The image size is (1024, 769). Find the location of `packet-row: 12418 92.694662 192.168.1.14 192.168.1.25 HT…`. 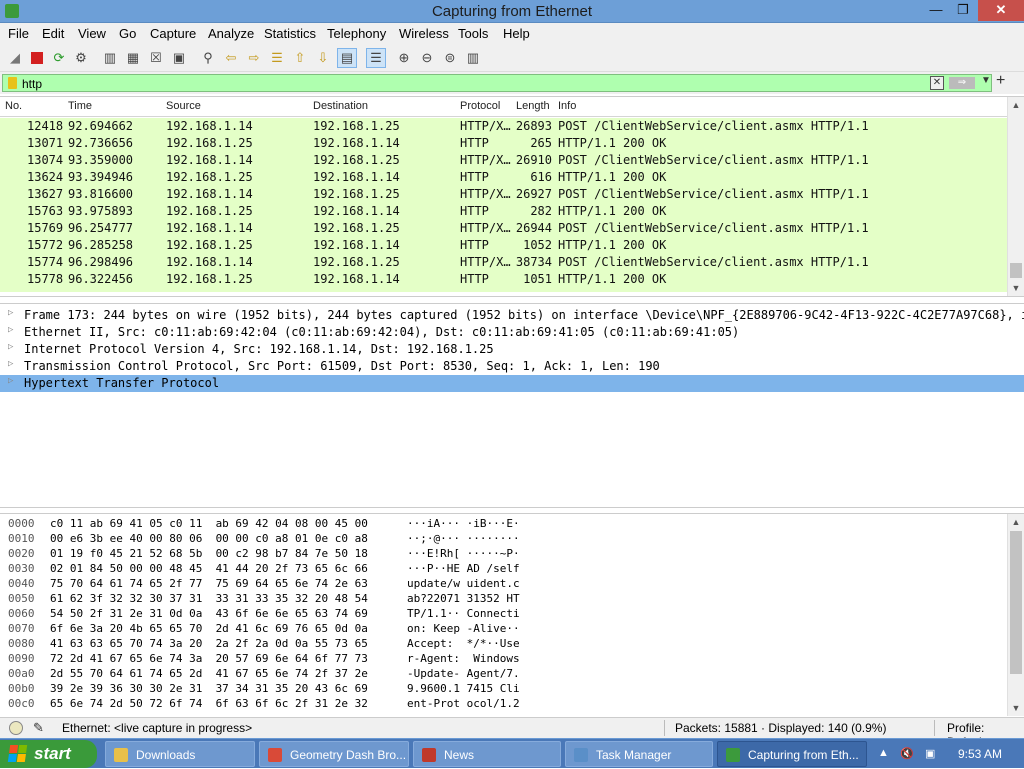

packet-row: 12418 92.694662 192.168.1.14 192.168.1.25 HT… is located at coordinates (503, 126).